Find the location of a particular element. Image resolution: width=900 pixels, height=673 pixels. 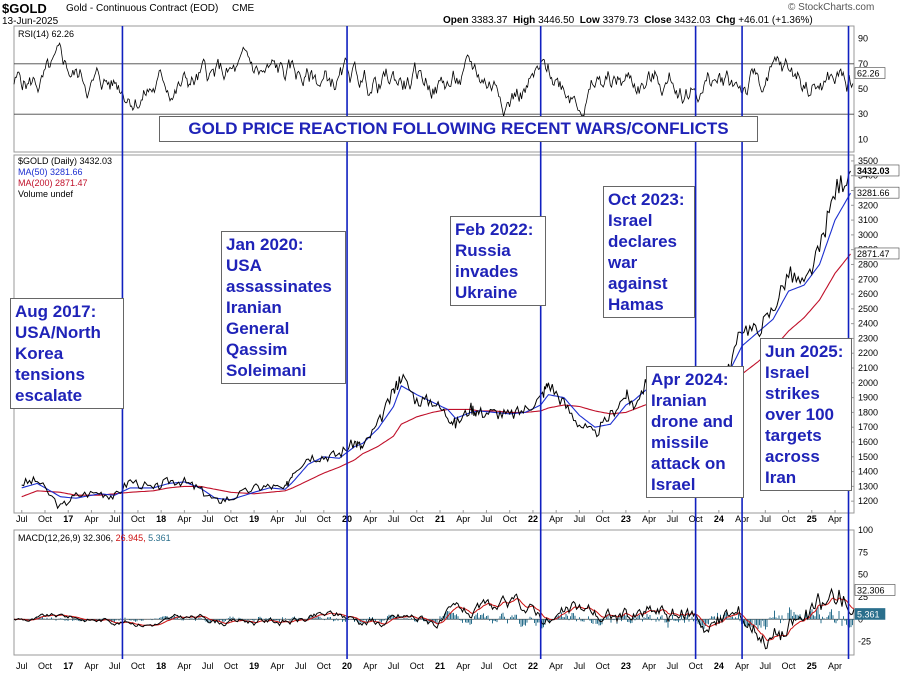

x-tick-label: 17 is located at coordinates (68, 519).